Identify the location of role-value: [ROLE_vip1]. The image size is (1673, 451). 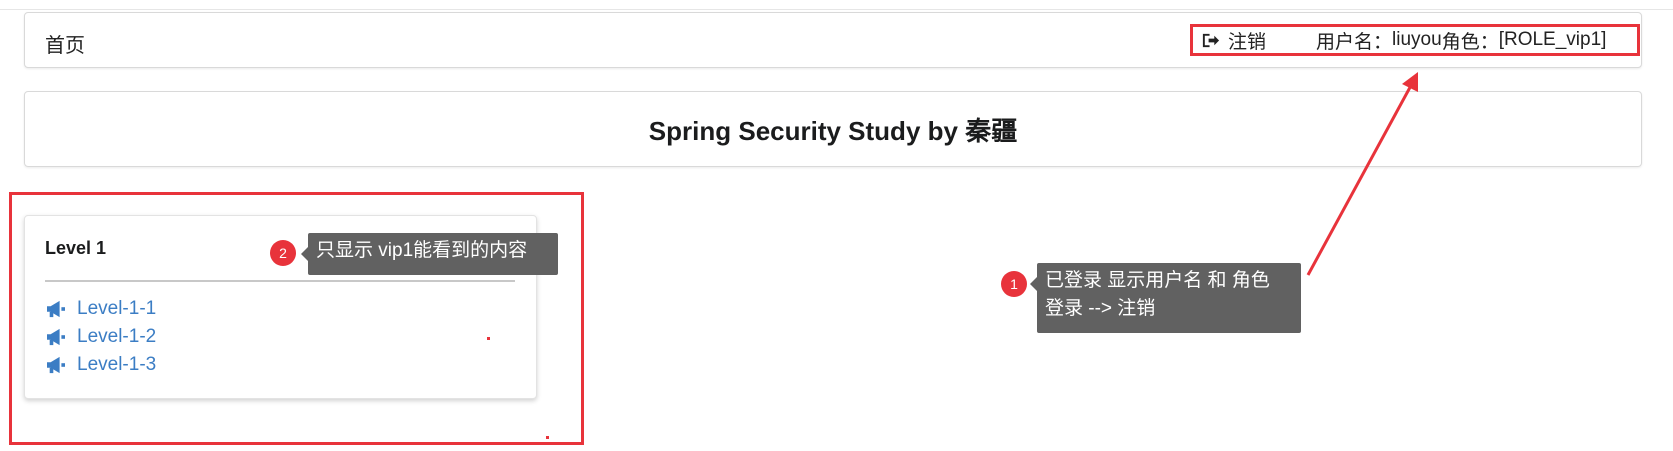
(1552, 39).